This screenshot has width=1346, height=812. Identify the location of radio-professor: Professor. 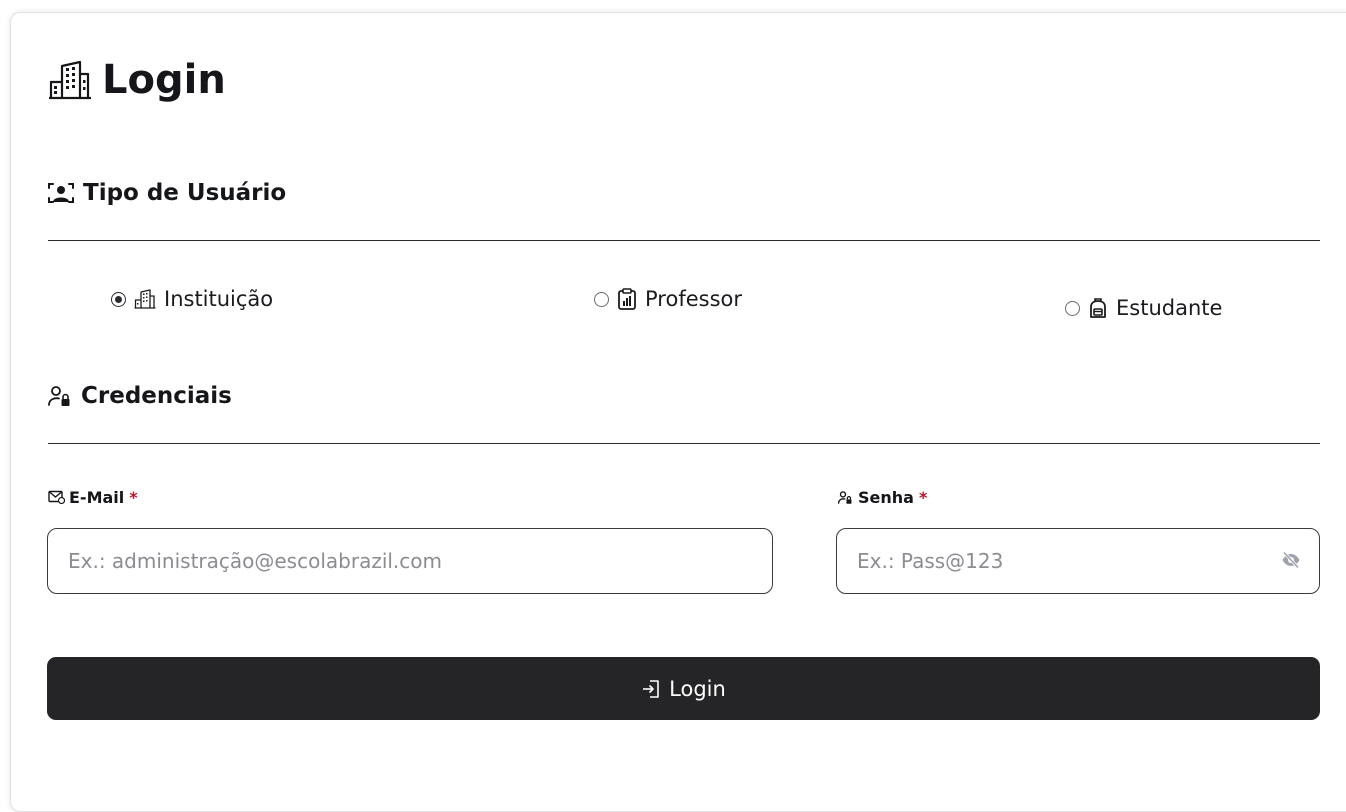
(668, 299).